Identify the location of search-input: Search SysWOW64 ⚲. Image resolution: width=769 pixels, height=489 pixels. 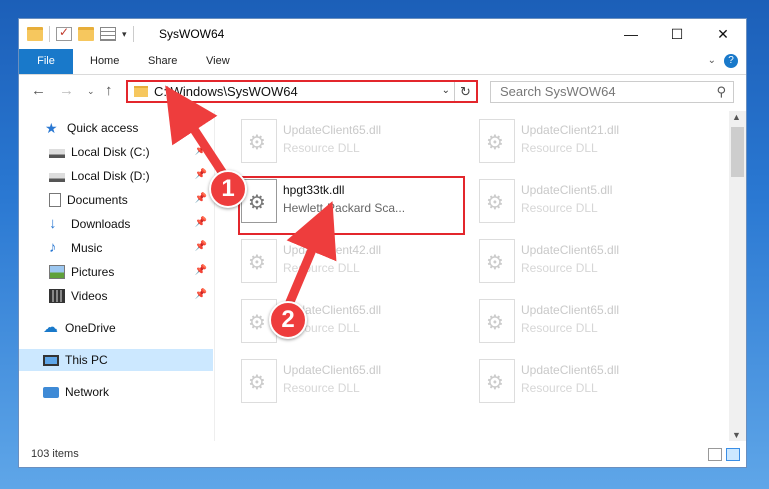
(612, 92).